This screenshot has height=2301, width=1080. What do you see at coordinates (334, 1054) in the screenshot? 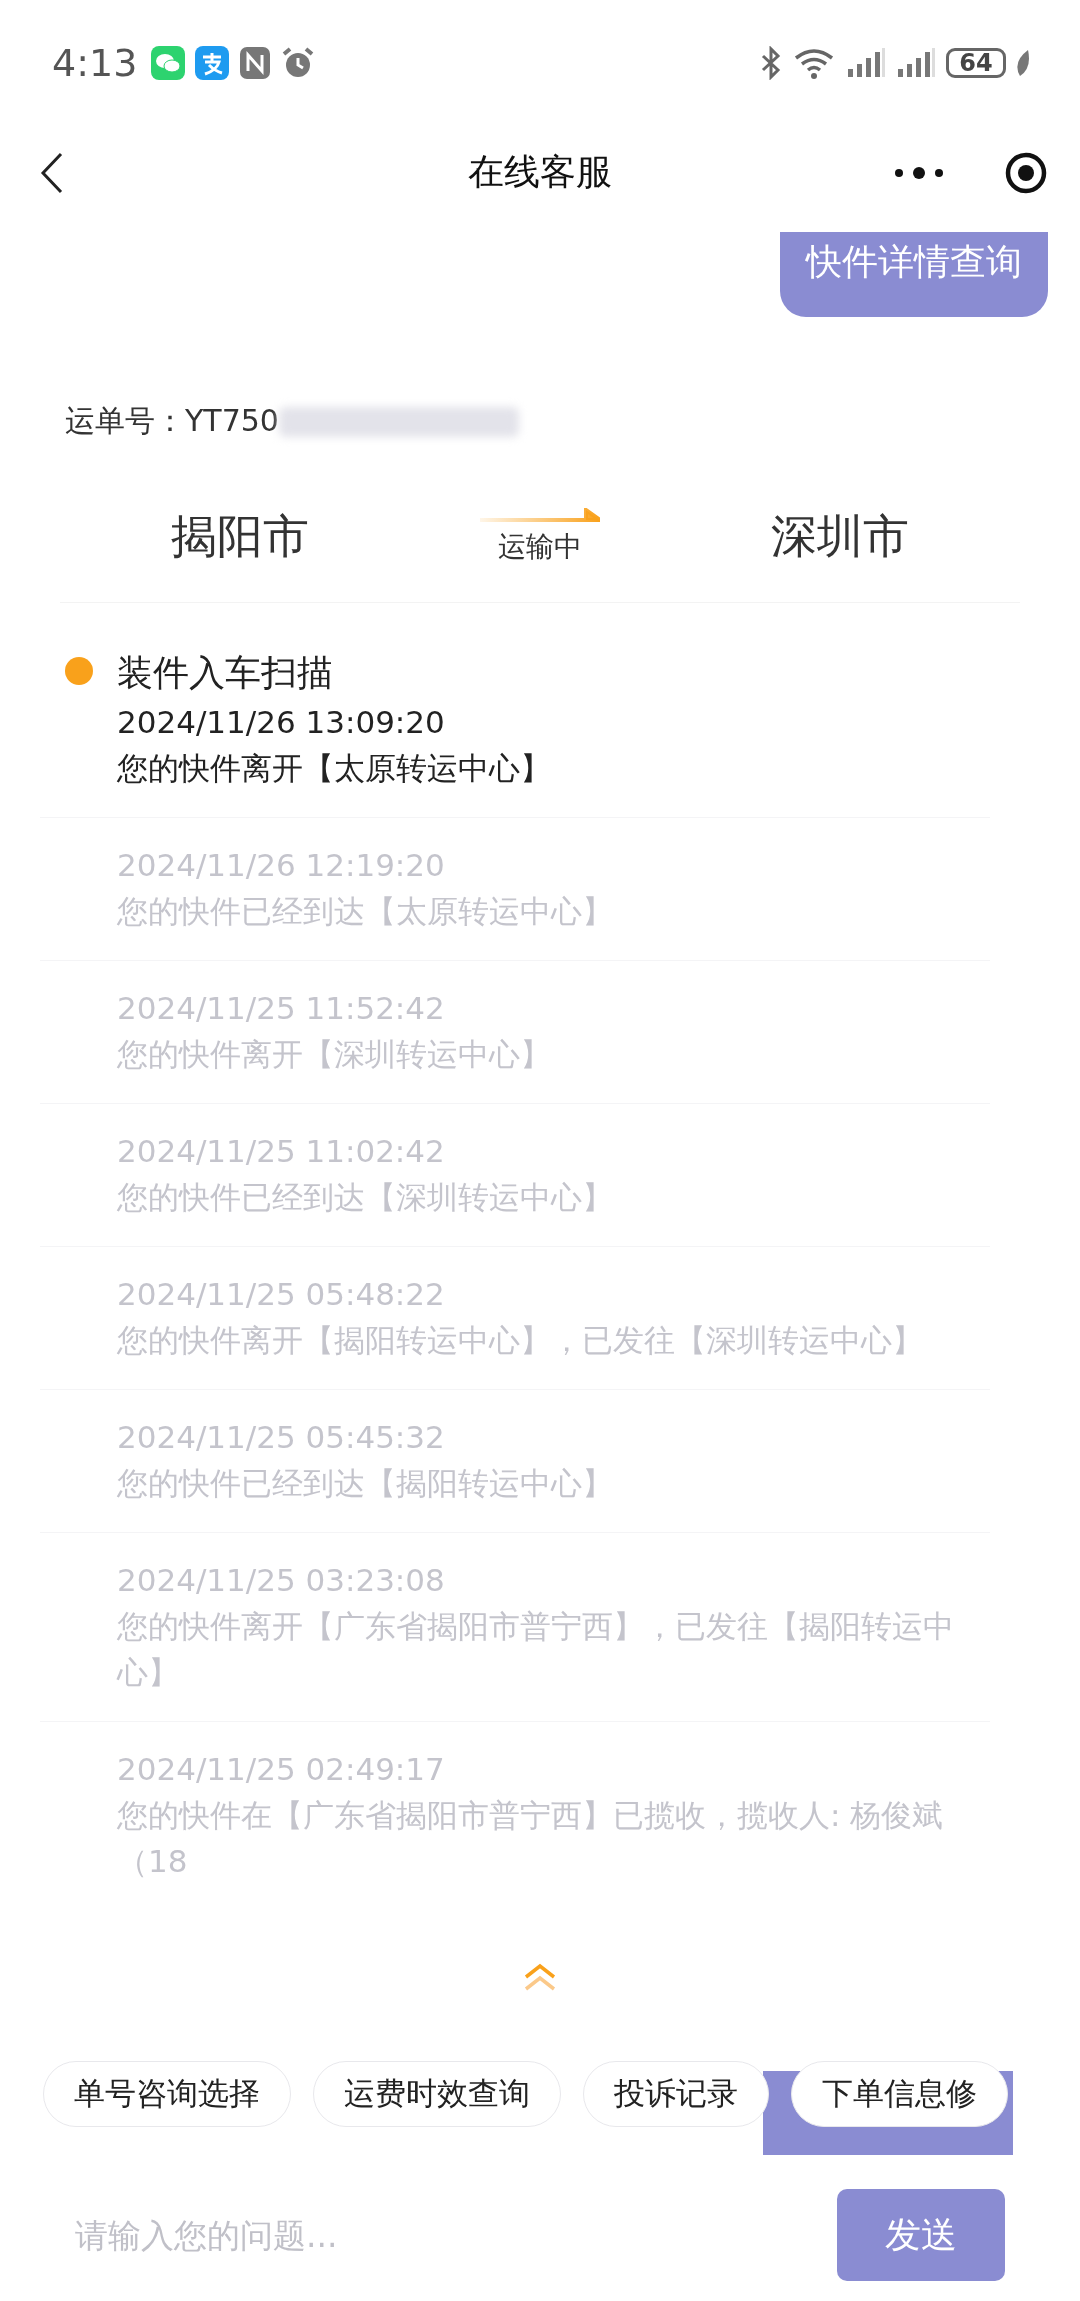
I see `event-text: 您的快件离开【深圳转运中心】` at bounding box center [334, 1054].